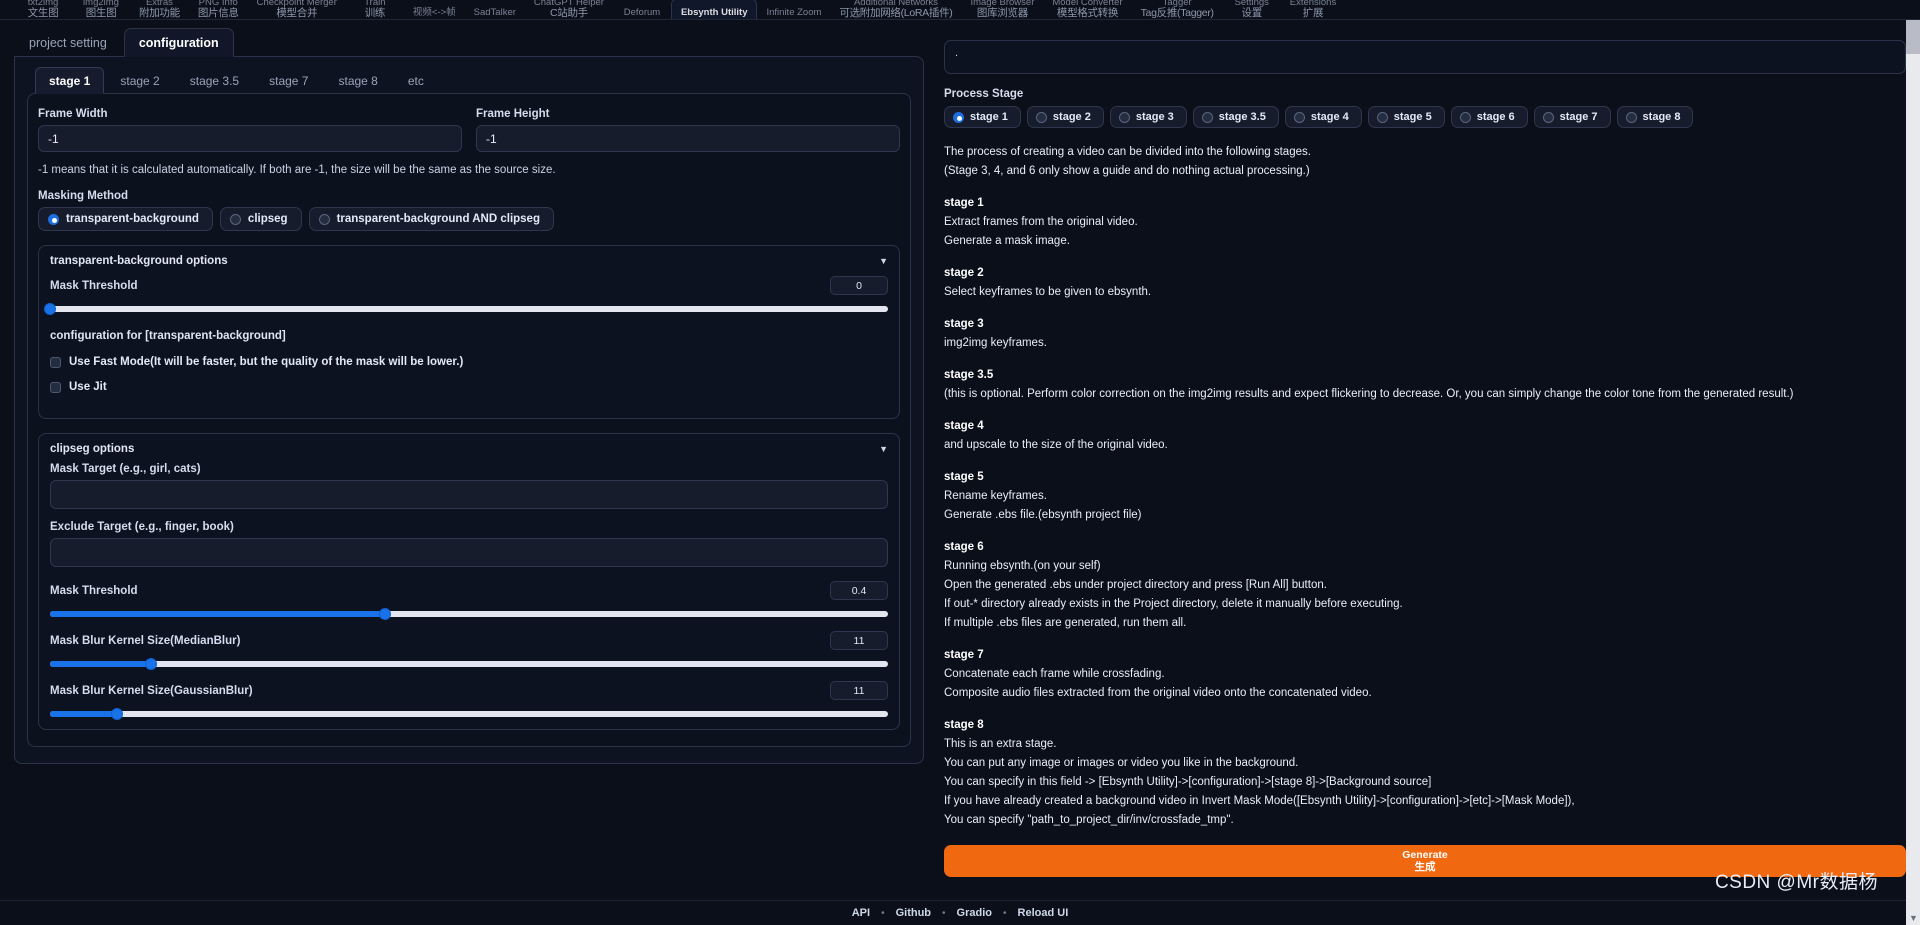  I want to click on app-tab-model-converter: Model Converter 模型格式转换, so click(1087, 9).